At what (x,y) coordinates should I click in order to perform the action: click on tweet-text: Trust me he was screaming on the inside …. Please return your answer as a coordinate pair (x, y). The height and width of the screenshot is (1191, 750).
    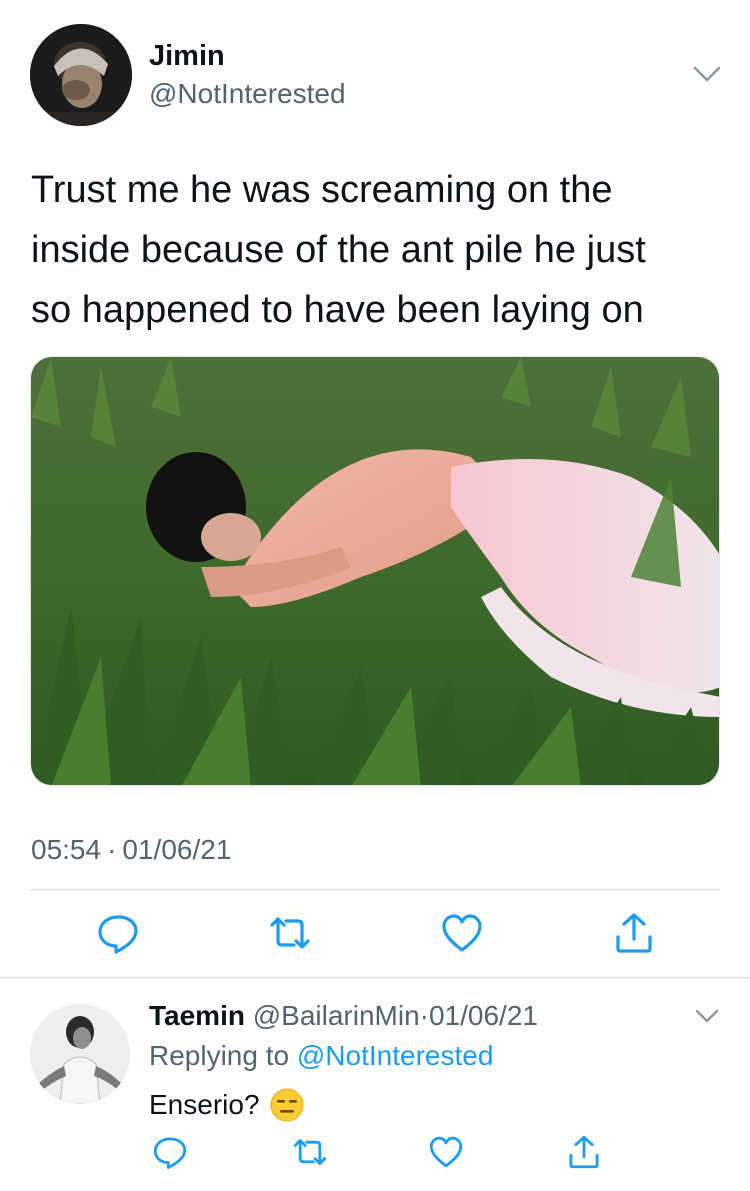
    Looking at the image, I should click on (376, 250).